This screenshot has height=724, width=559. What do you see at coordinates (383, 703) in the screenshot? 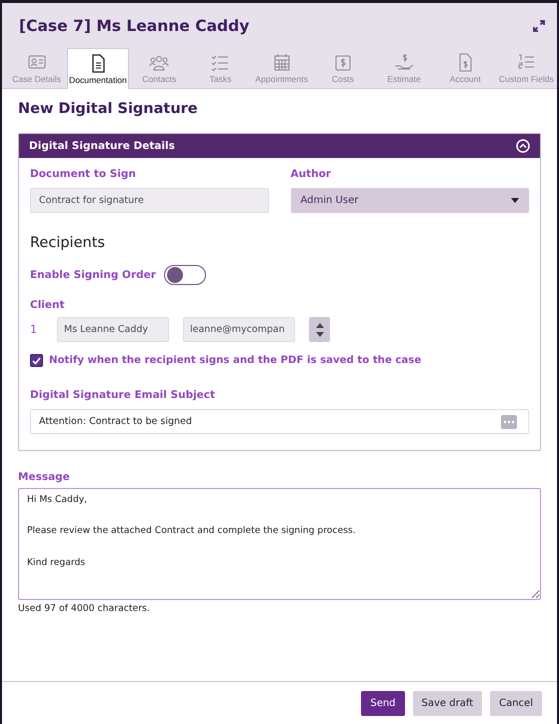
I see `send-button: Send` at bounding box center [383, 703].